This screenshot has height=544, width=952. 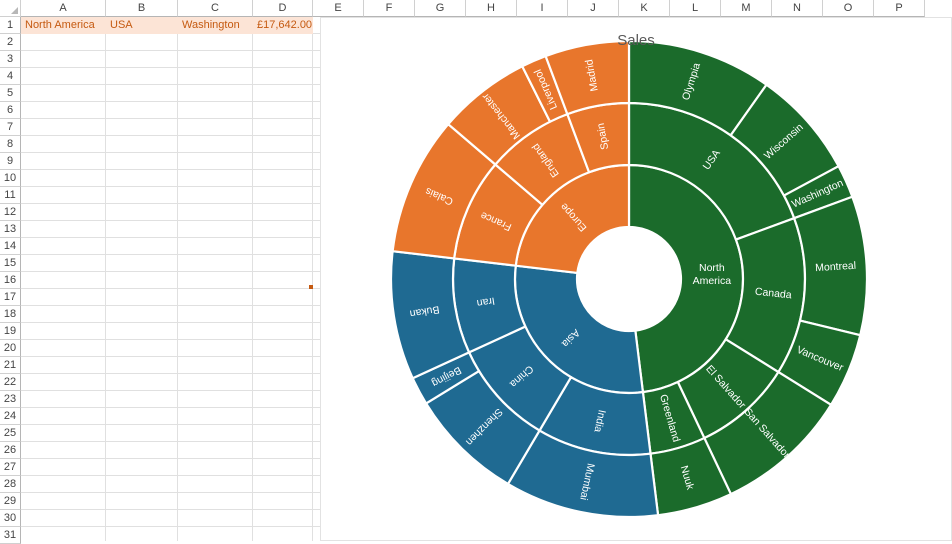 I want to click on row-header-2: 2, so click(x=10, y=42).